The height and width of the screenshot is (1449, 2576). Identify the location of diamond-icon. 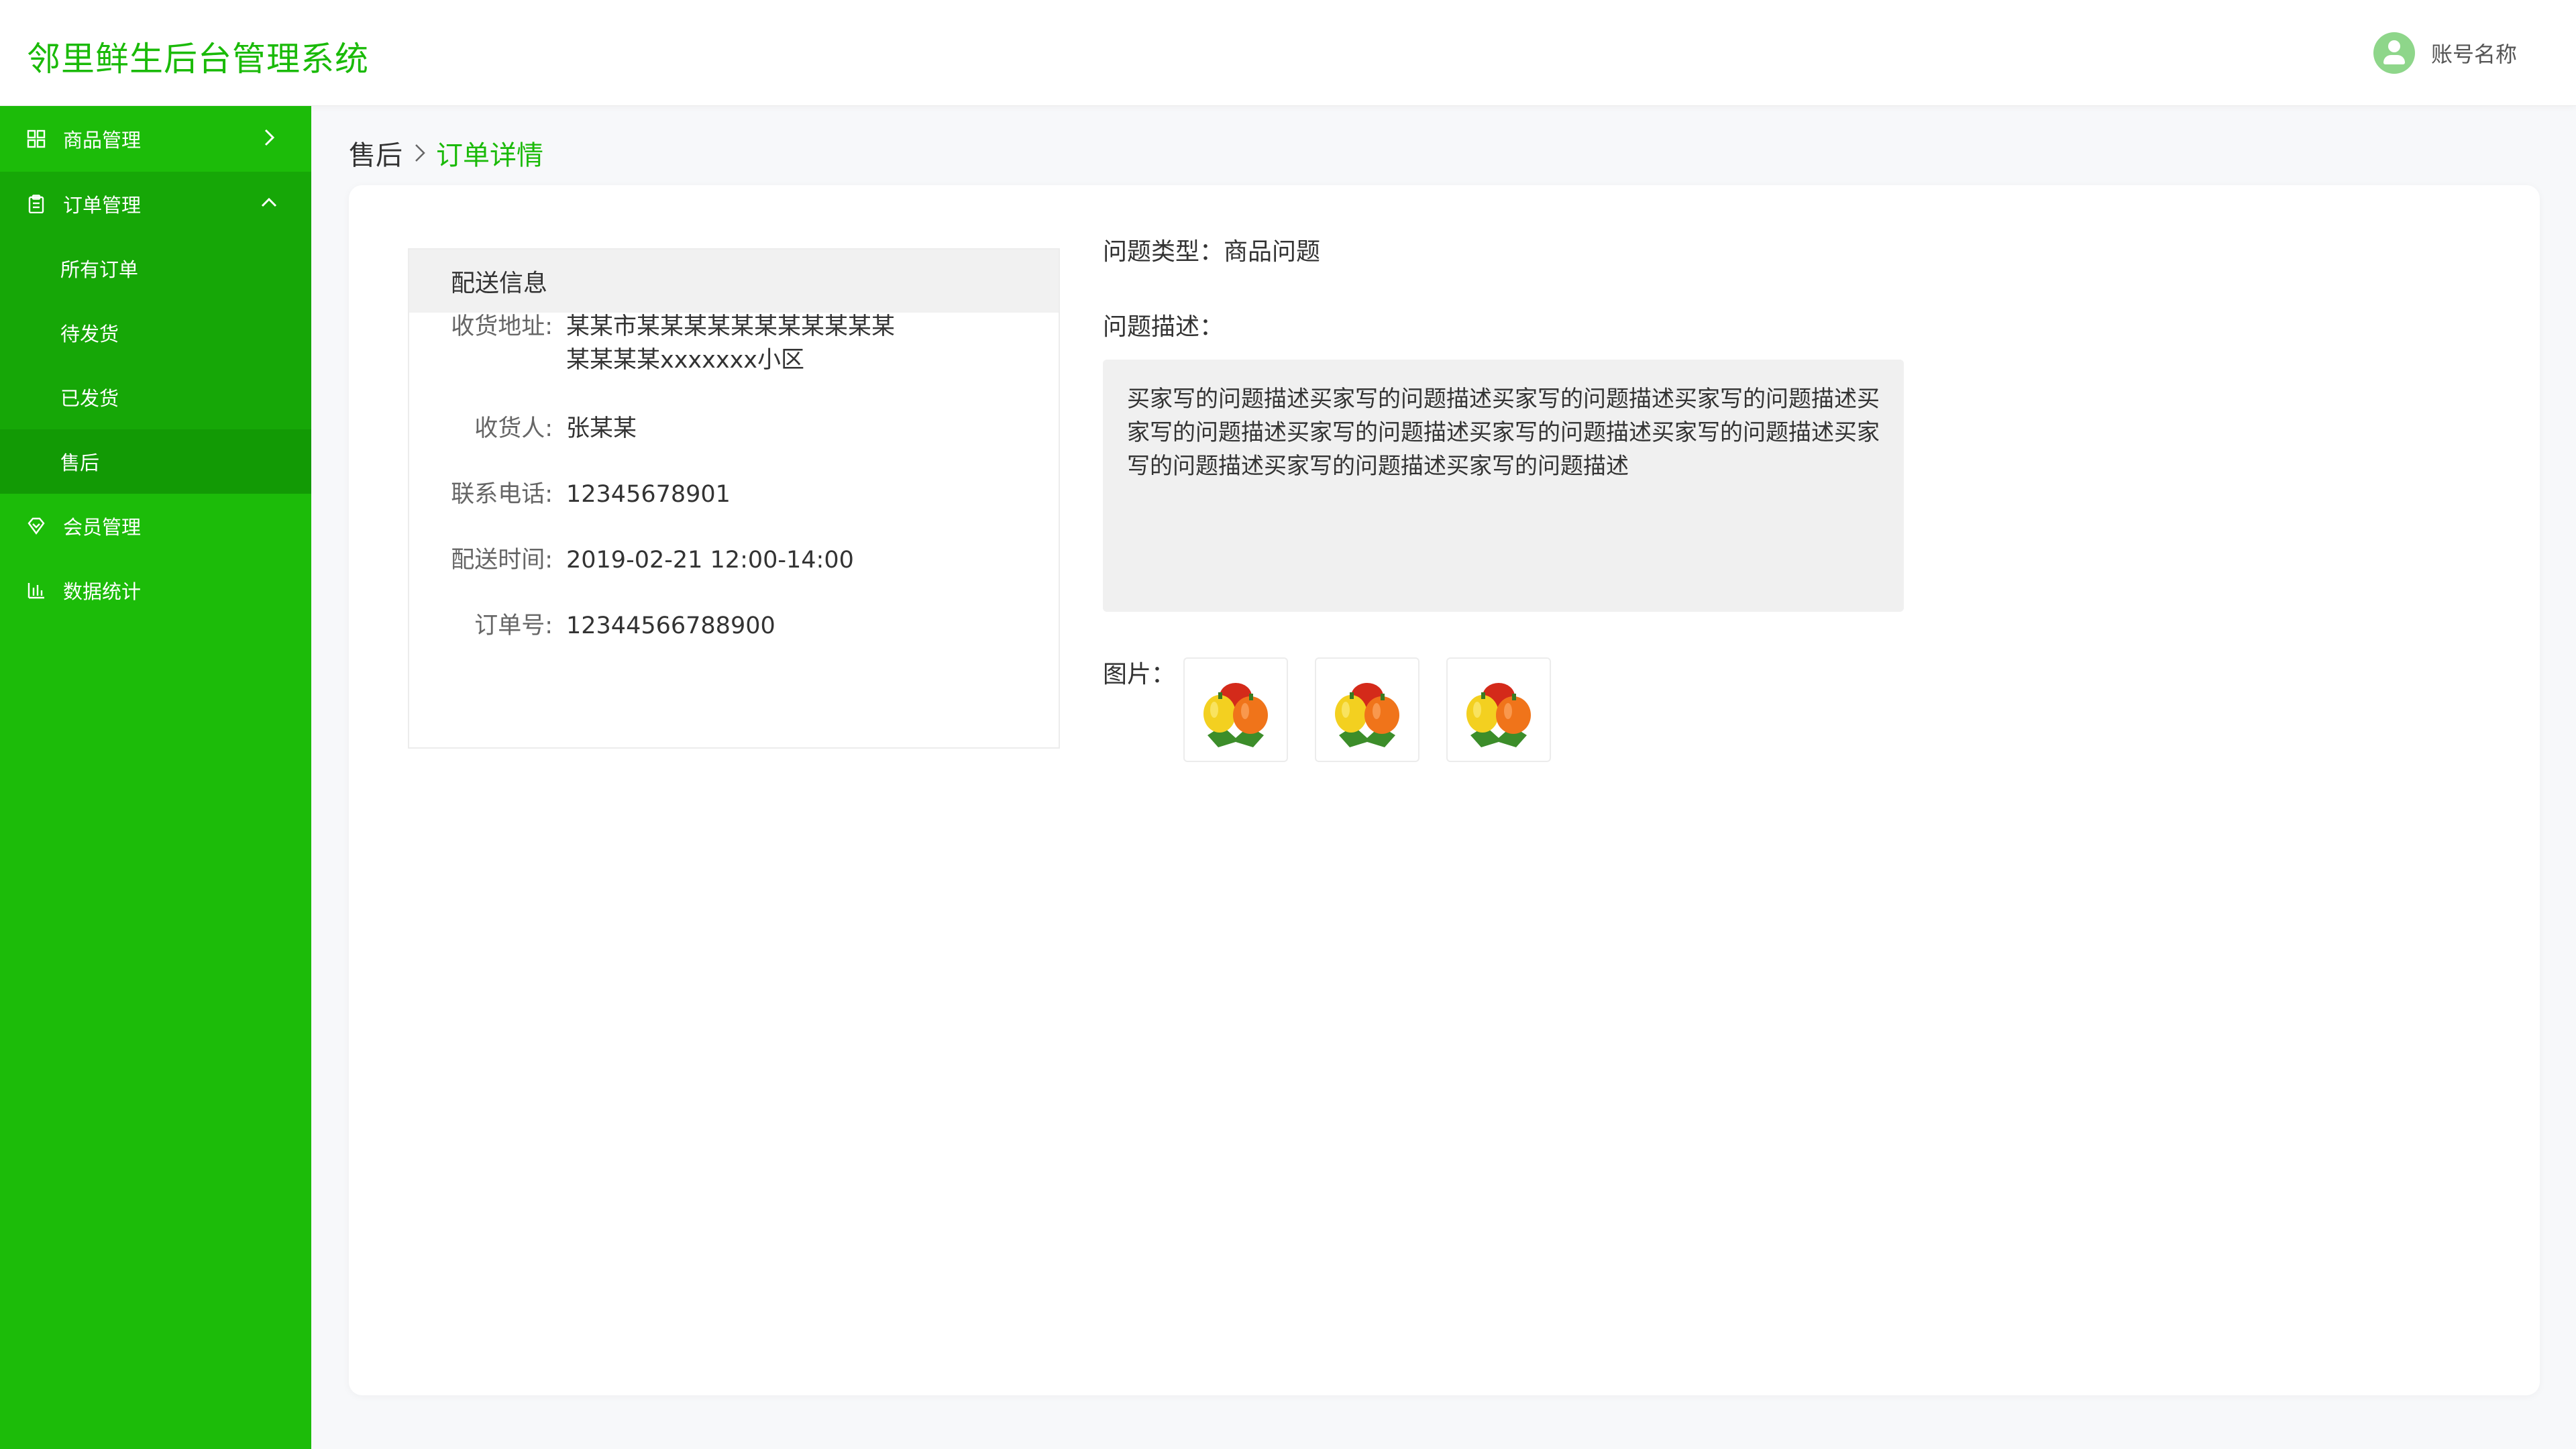
(36, 526).